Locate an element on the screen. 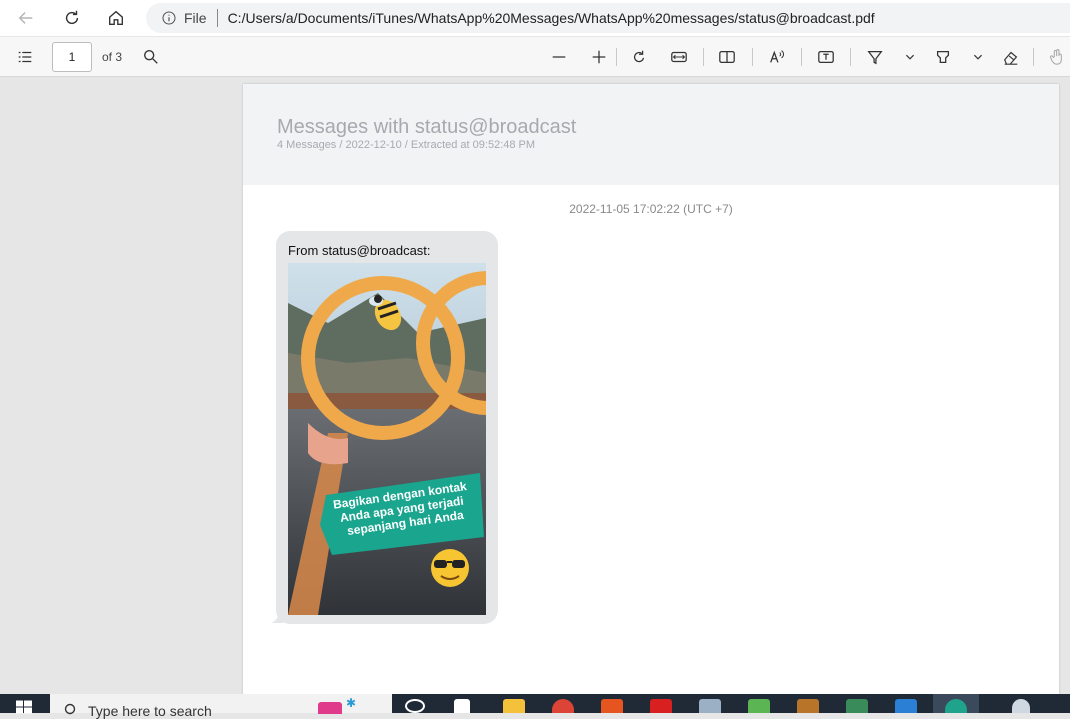 Image resolution: width=1070 pixels, height=719 pixels. text-box-icon is located at coordinates (826, 57).